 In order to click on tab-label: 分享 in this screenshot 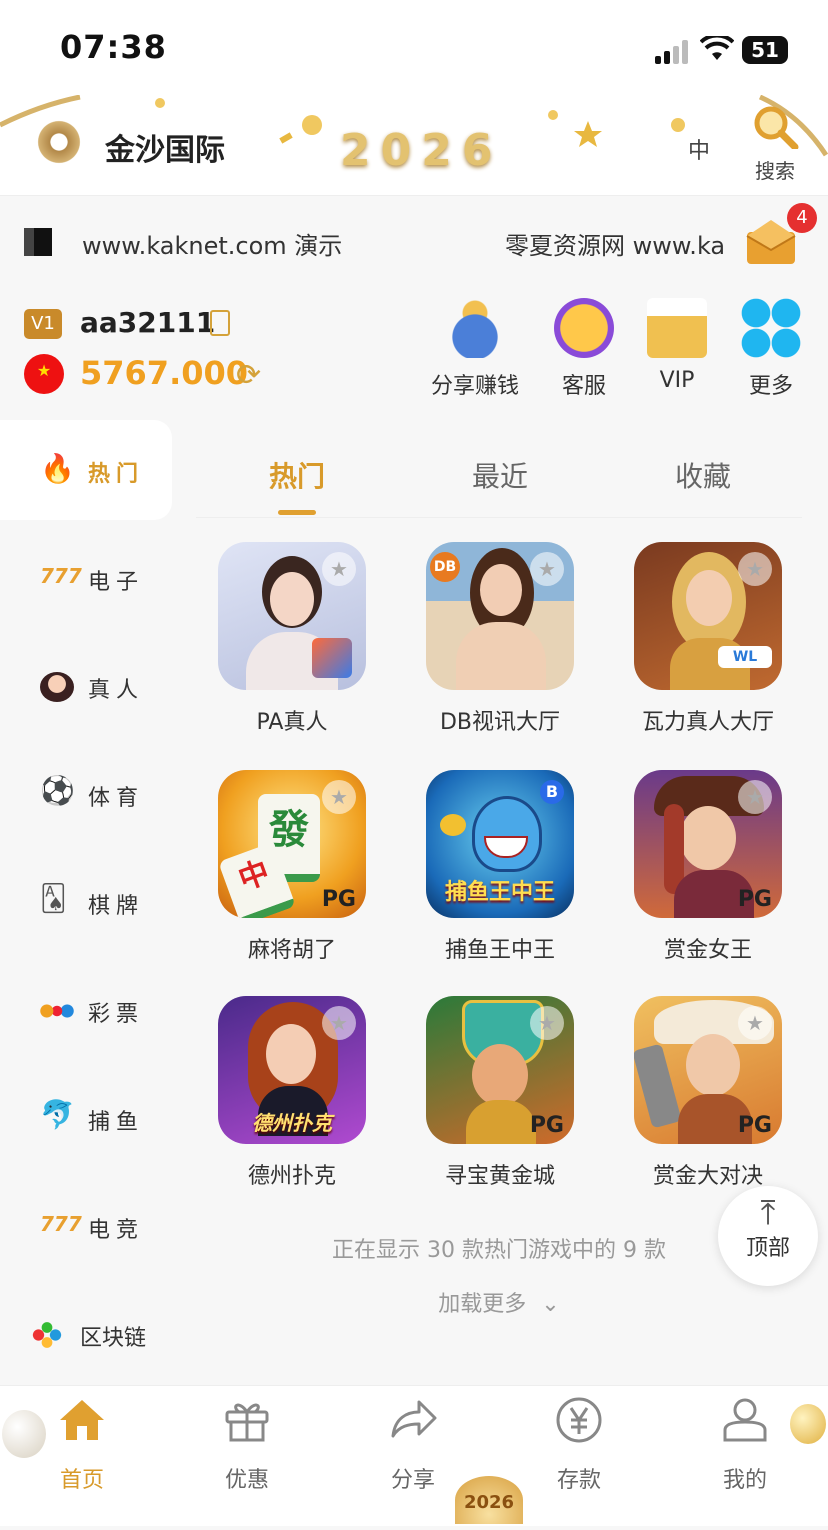, I will do `click(412, 1480)`.